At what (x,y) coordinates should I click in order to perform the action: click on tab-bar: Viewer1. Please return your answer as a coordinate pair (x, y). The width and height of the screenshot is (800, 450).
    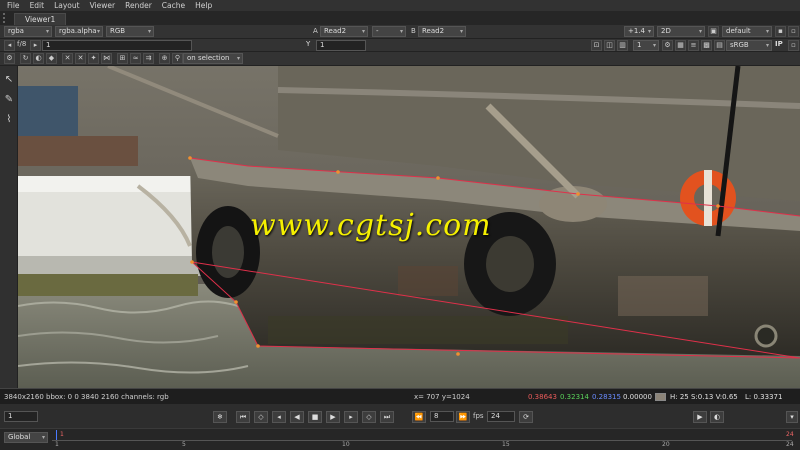
    Looking at the image, I should click on (400, 18).